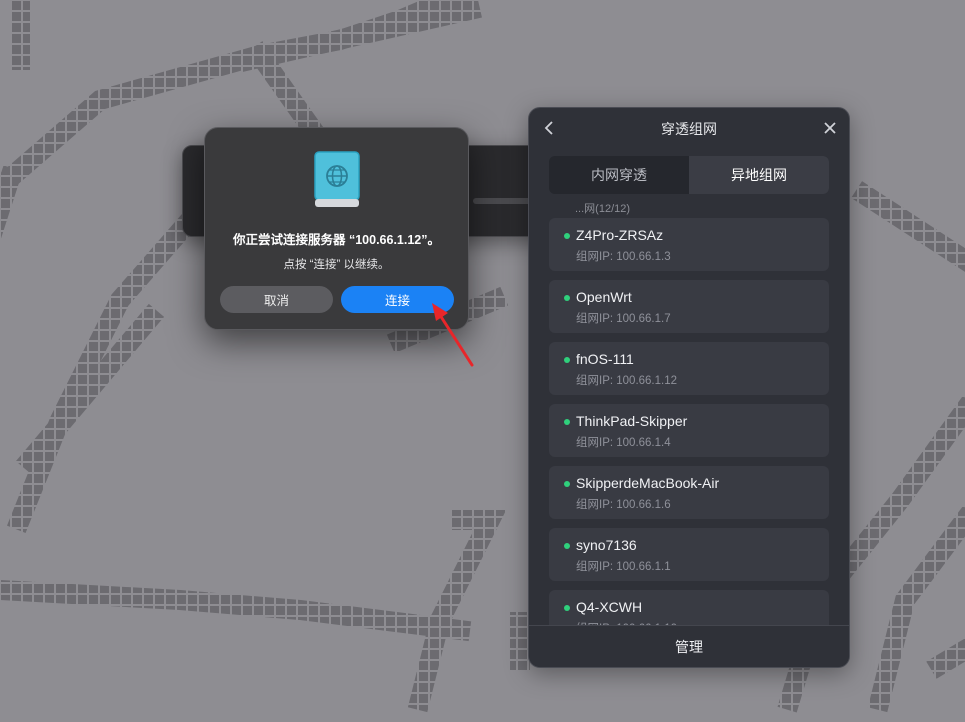  What do you see at coordinates (604, 297) in the screenshot?
I see `device-name: OpenWrt` at bounding box center [604, 297].